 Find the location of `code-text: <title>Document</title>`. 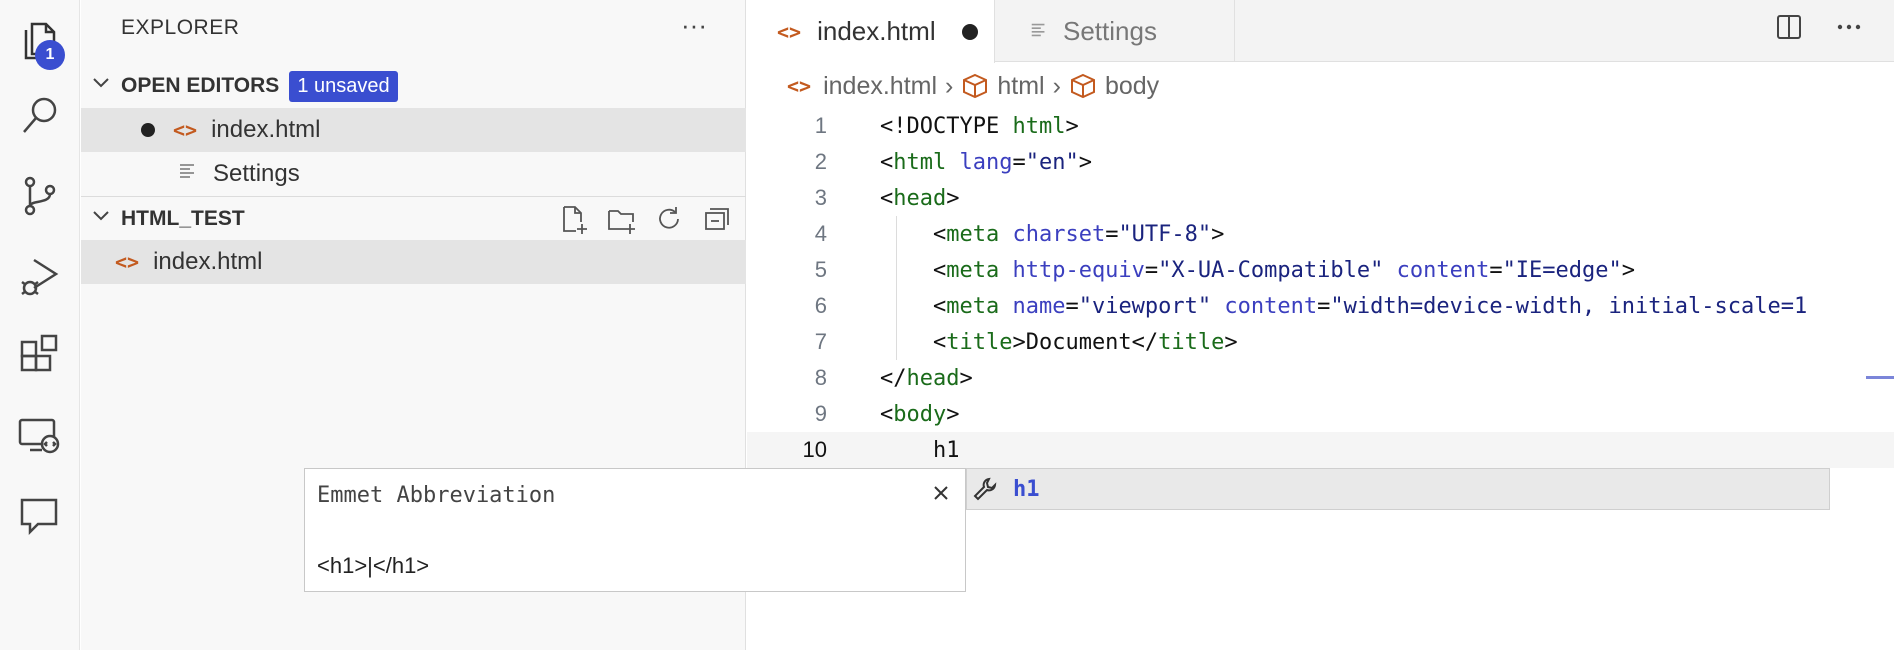

code-text: <title>Document</title> is located at coordinates (1059, 342).